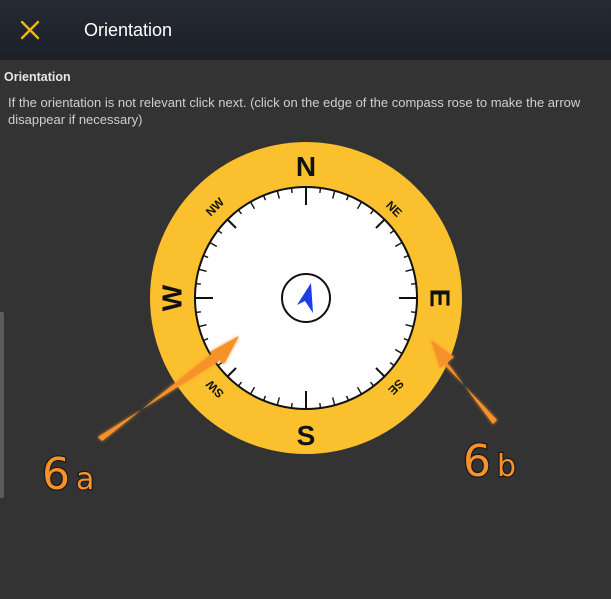 This screenshot has height=599, width=611. What do you see at coordinates (172, 297) in the screenshot?
I see `cardinal-w-label: W` at bounding box center [172, 297].